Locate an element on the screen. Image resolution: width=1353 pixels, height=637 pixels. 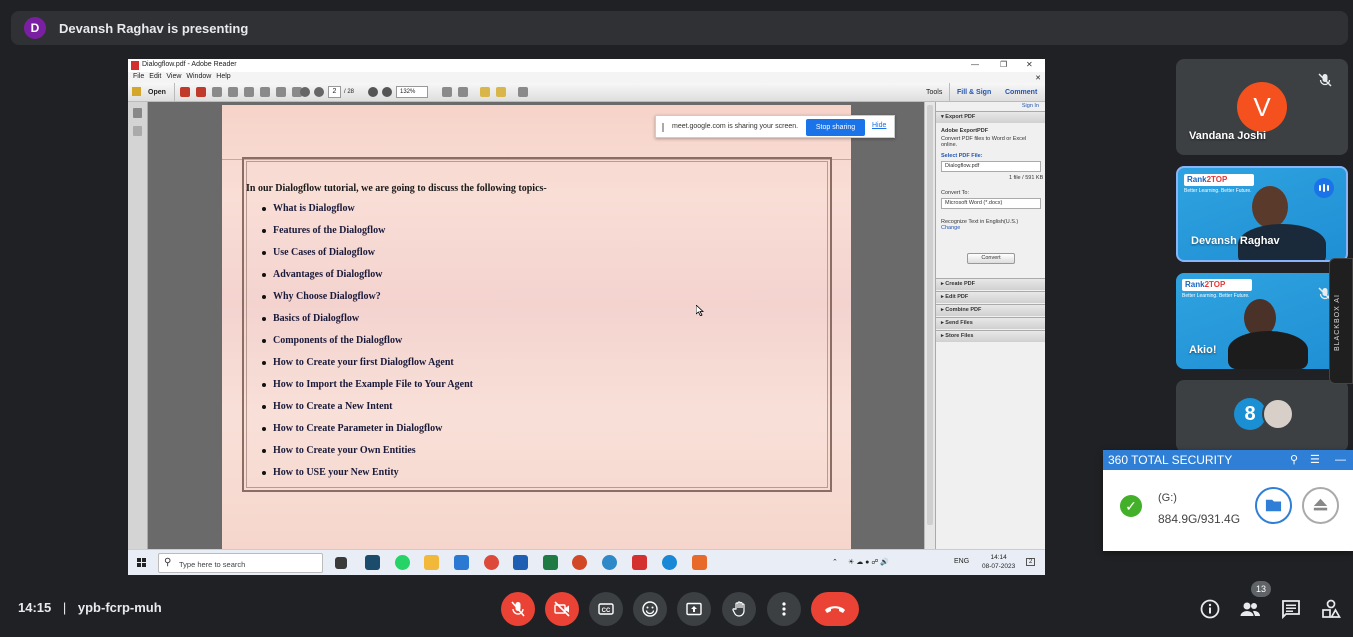
drag-handle-icon is located at coordinates (663, 127).